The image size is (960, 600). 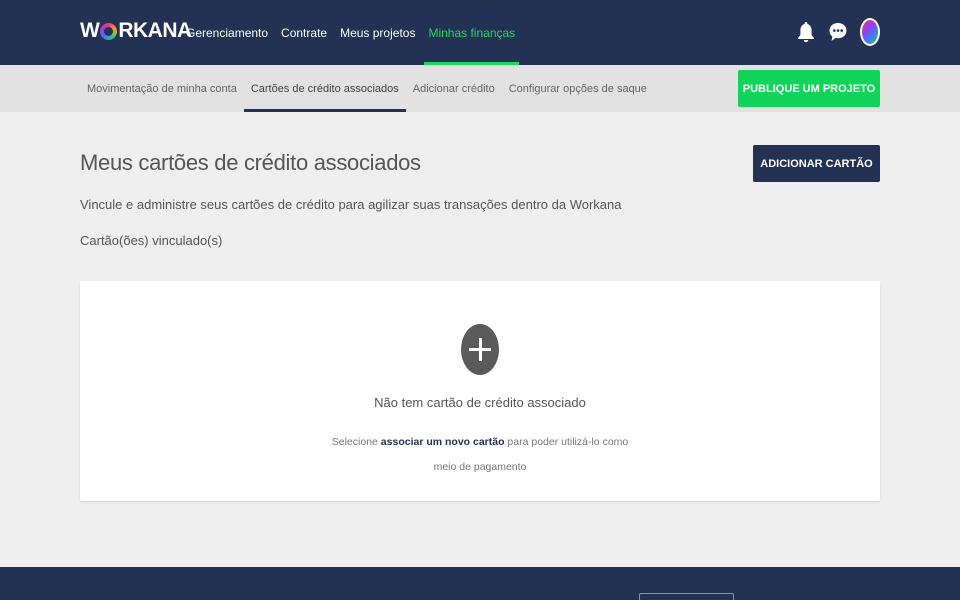 What do you see at coordinates (356, 442) in the screenshot?
I see `empty-desc-before: Selecione` at bounding box center [356, 442].